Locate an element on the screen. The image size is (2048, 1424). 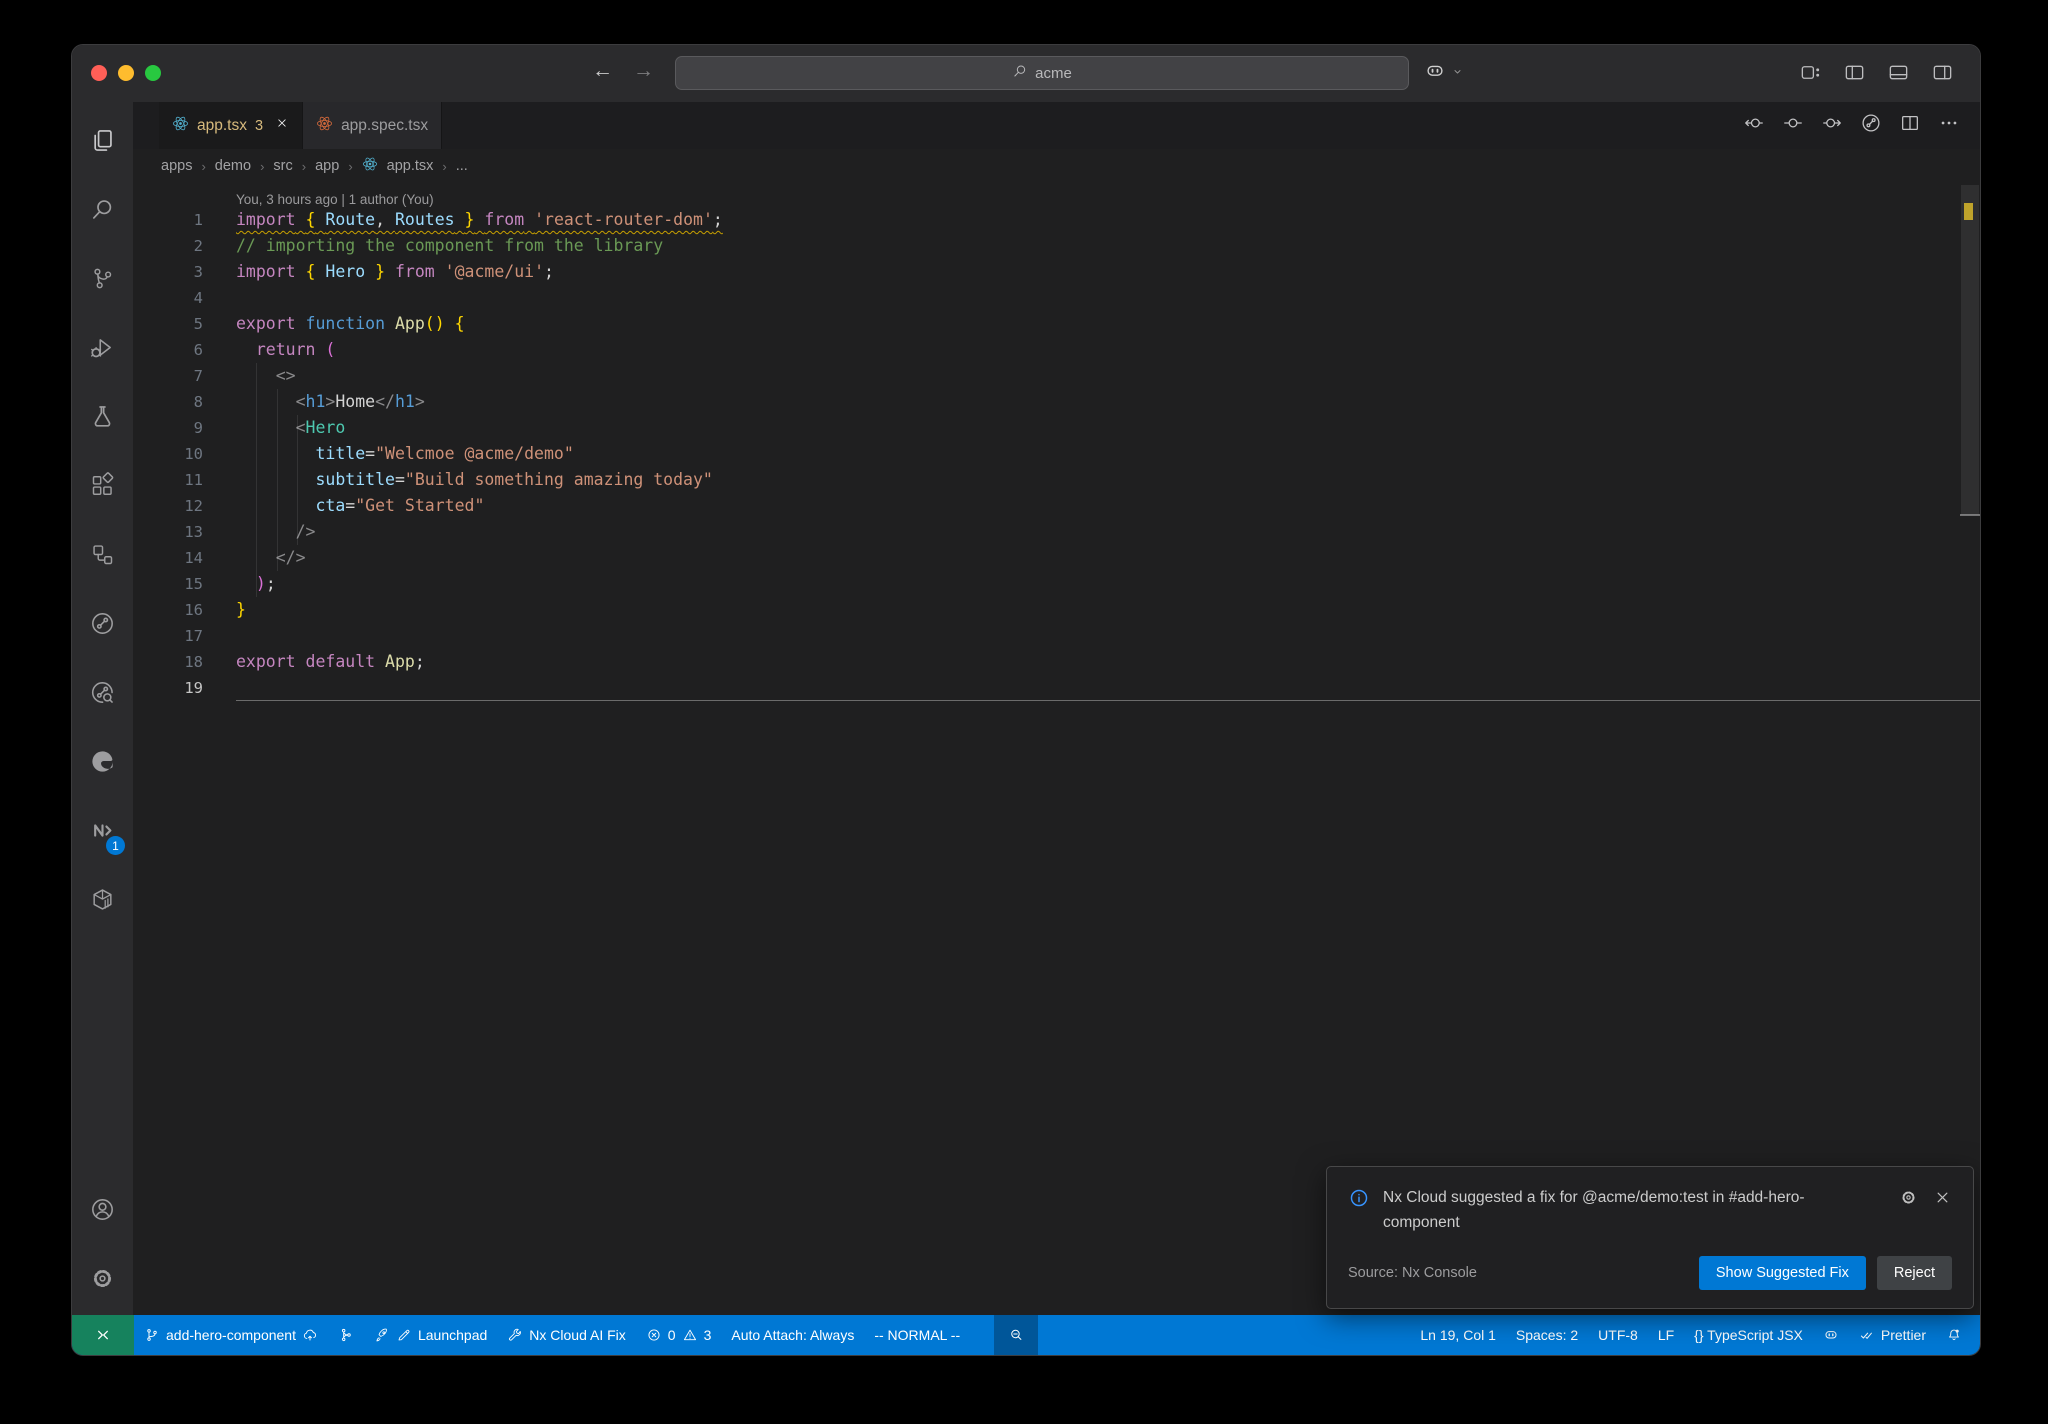
nav-back-icon is located at coordinates (1754, 125).